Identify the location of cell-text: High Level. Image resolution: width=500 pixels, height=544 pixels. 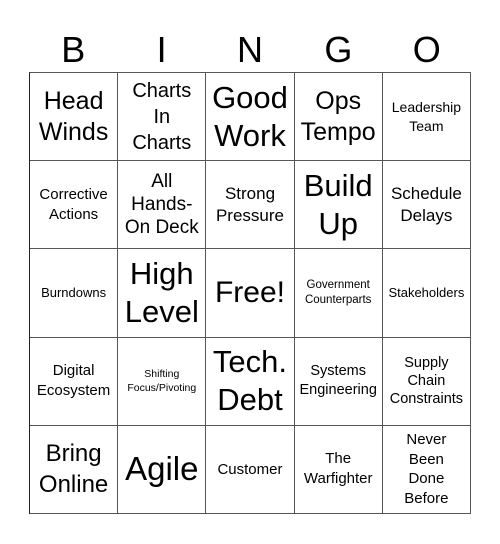
(161, 292).